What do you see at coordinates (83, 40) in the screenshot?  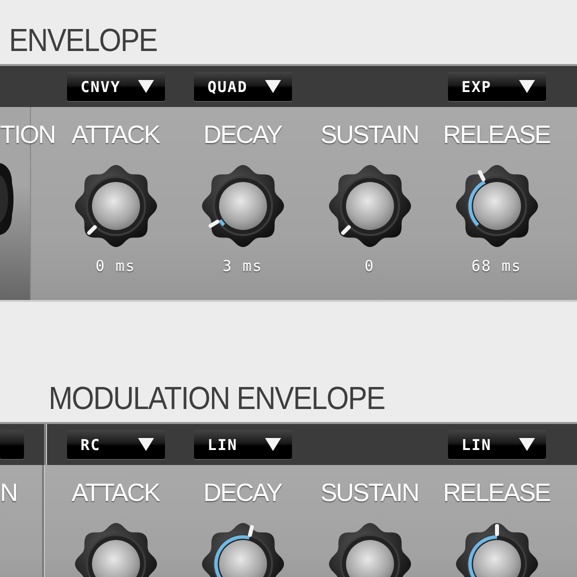 I see `section-title: ENVELOPE` at bounding box center [83, 40].